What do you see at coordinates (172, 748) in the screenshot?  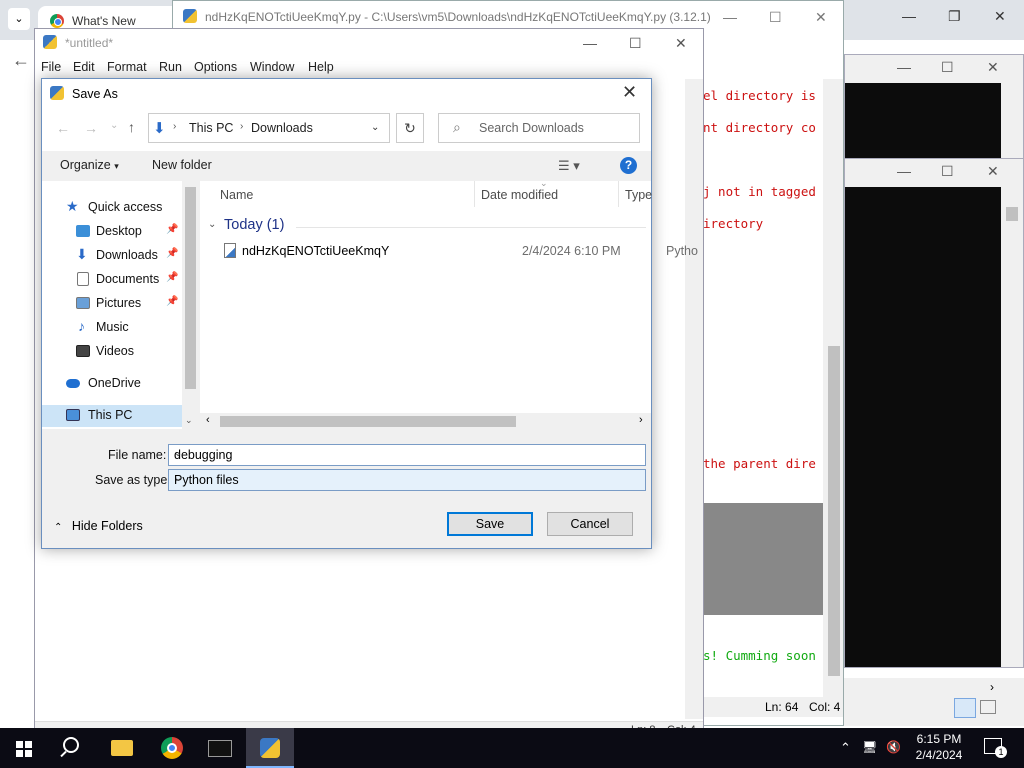 I see `taskbar-chrome` at bounding box center [172, 748].